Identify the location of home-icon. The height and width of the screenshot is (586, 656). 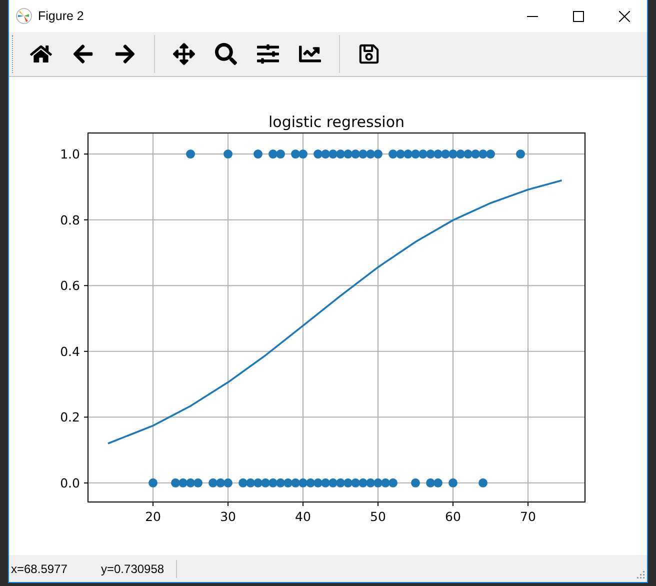
(41, 54).